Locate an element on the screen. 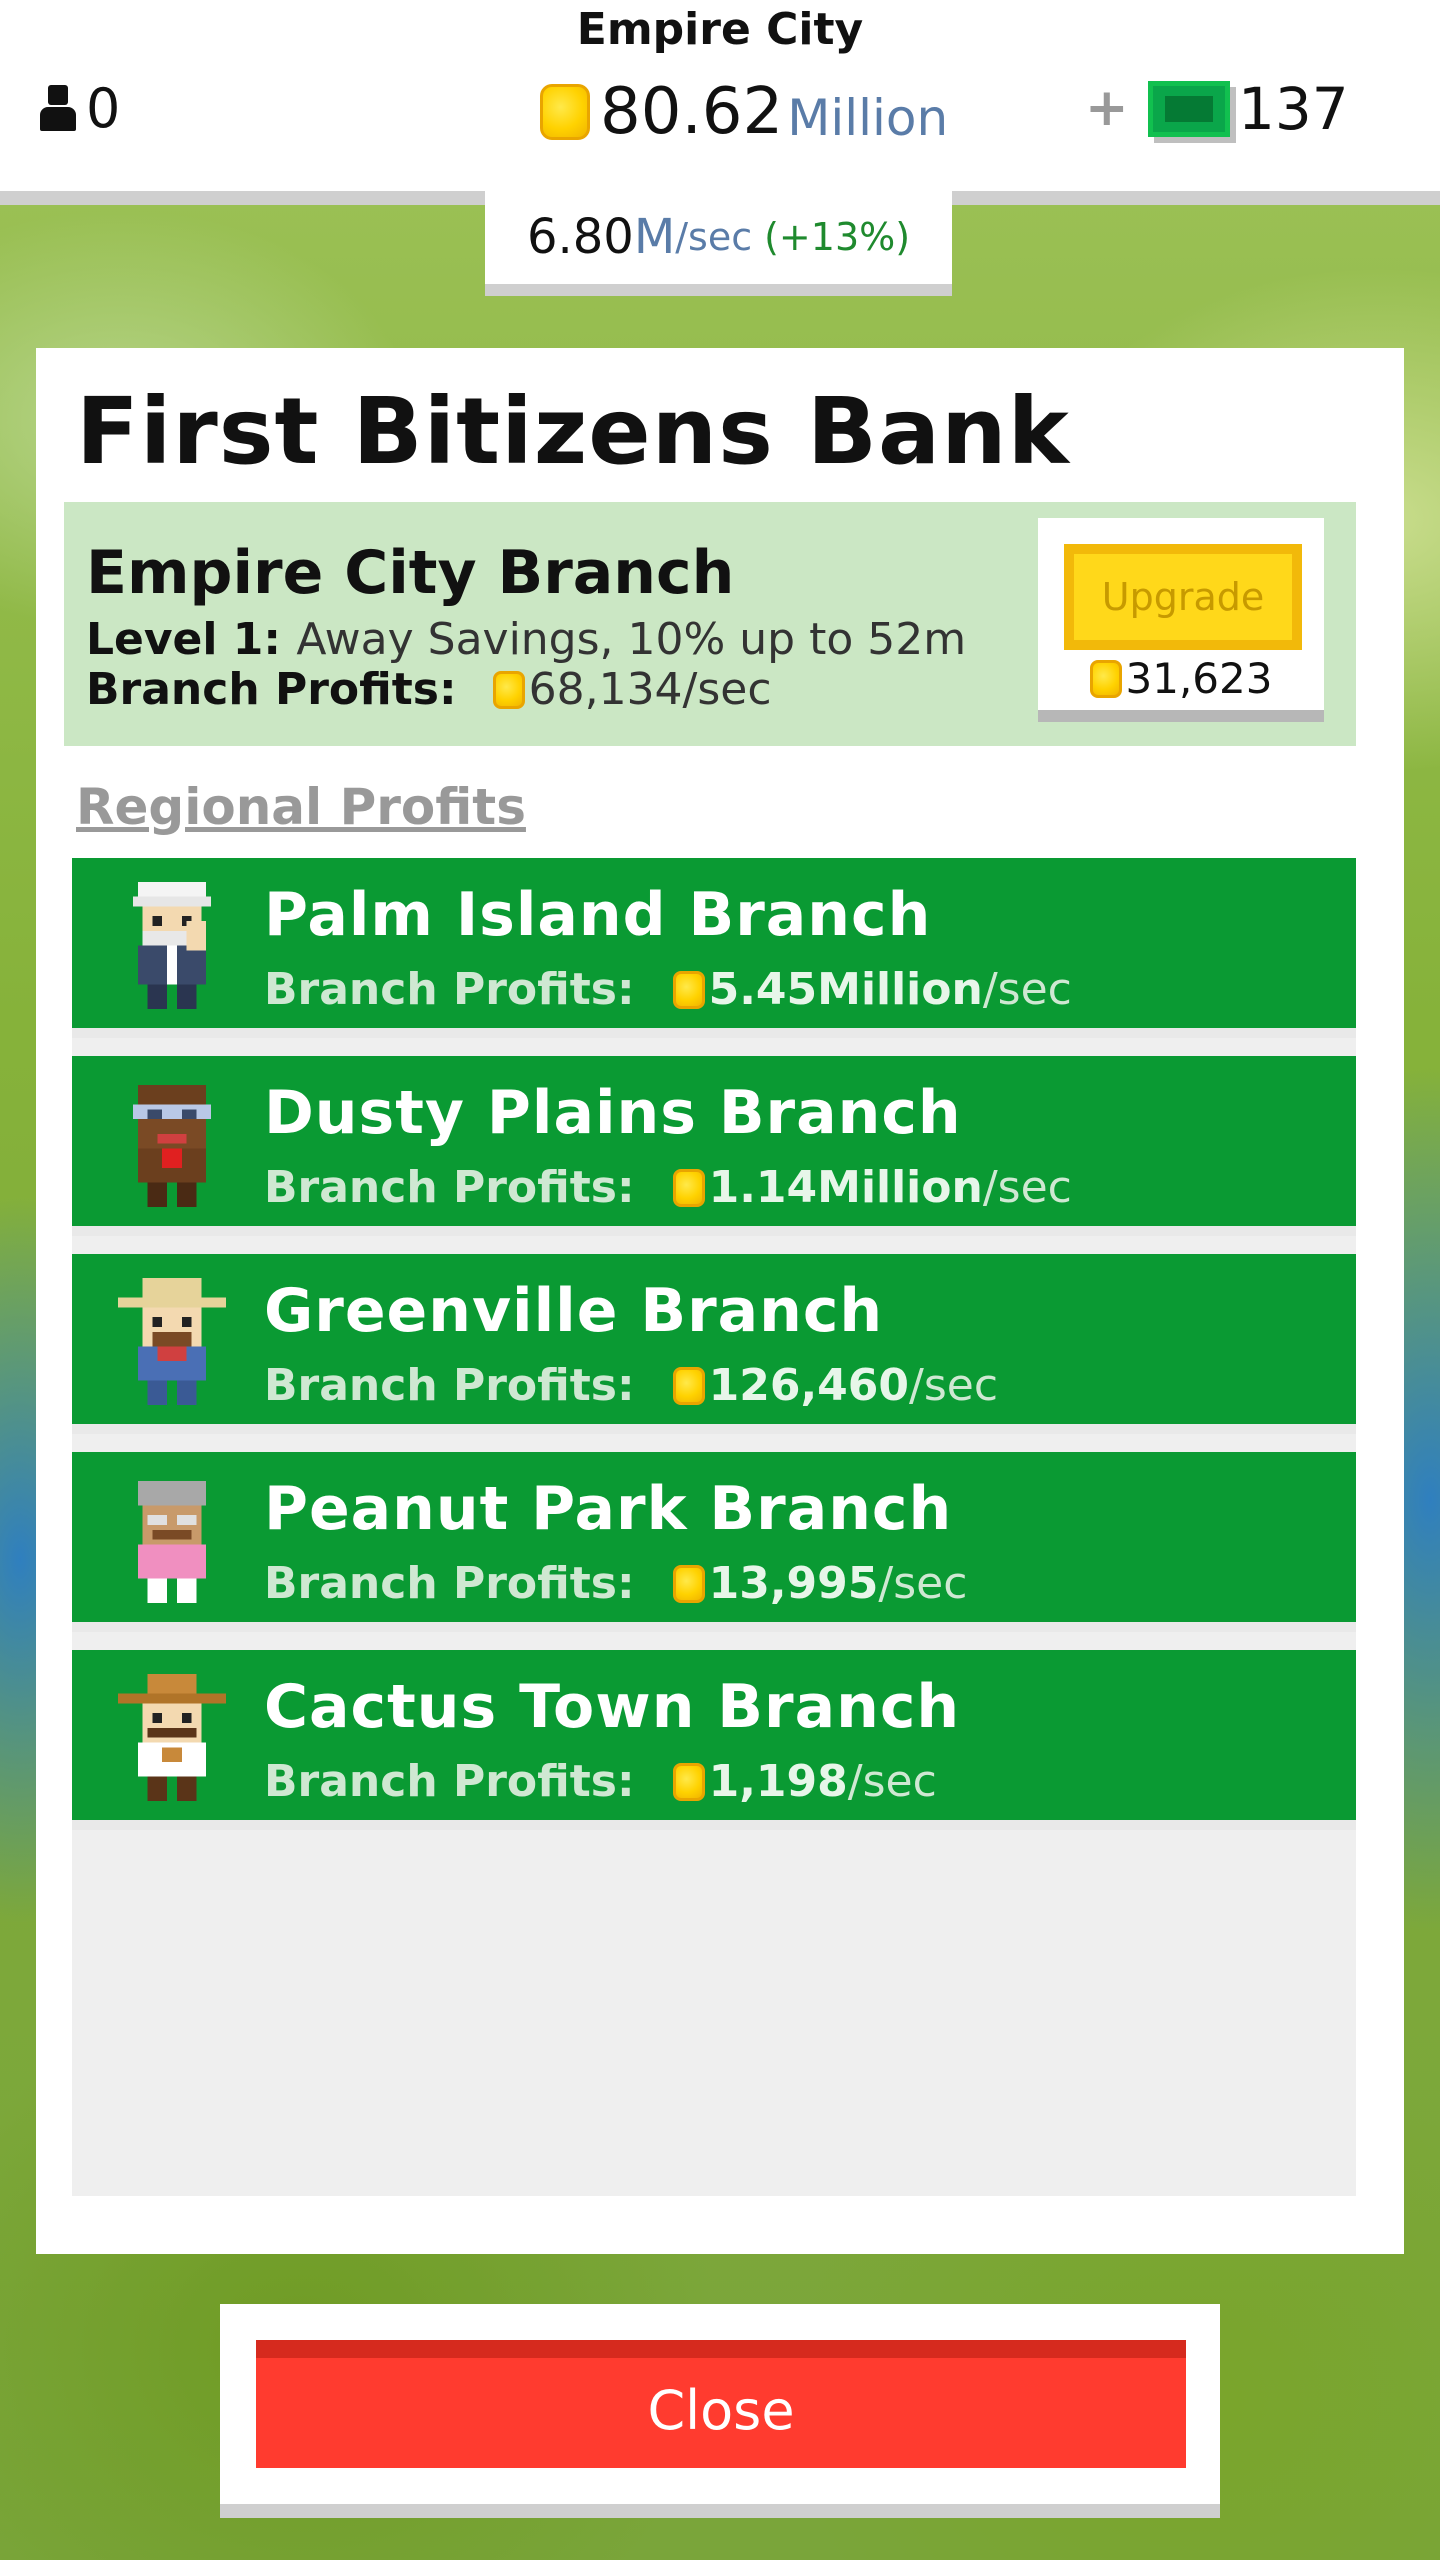 Image resolution: width=1440 pixels, height=2560 pixels. branch-name: Empire City Branch is located at coordinates (410, 573).